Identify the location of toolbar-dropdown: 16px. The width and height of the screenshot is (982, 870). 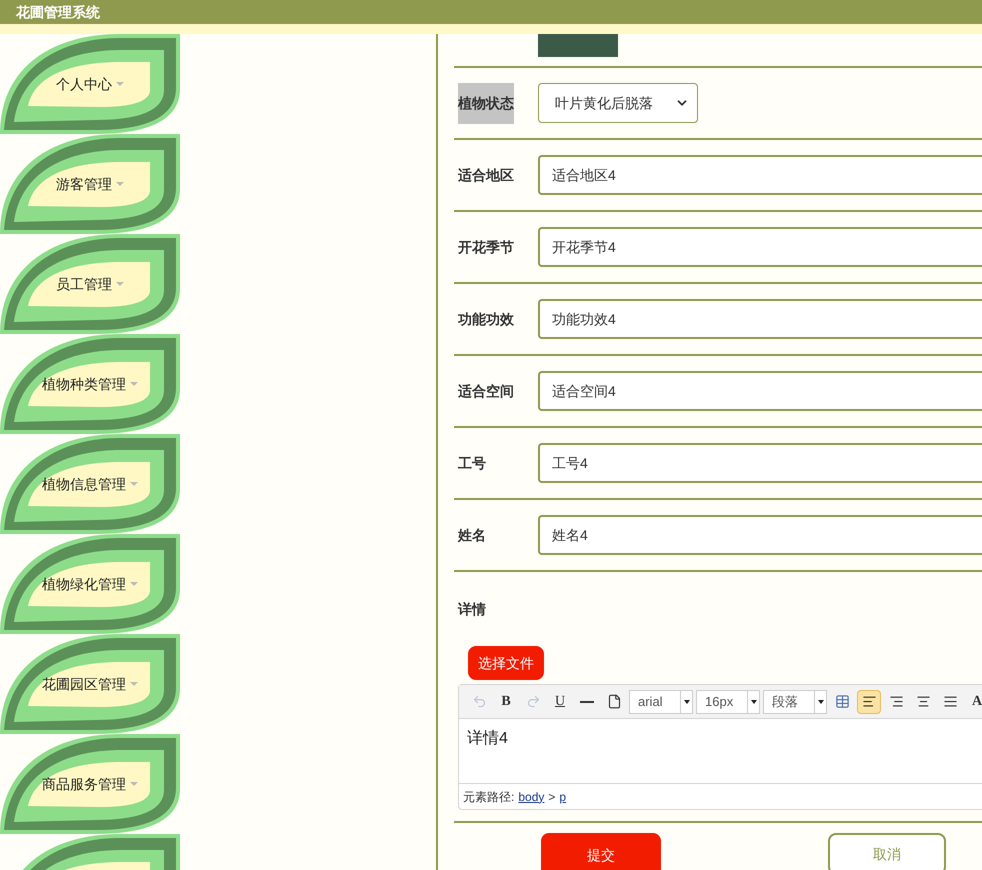
(728, 702).